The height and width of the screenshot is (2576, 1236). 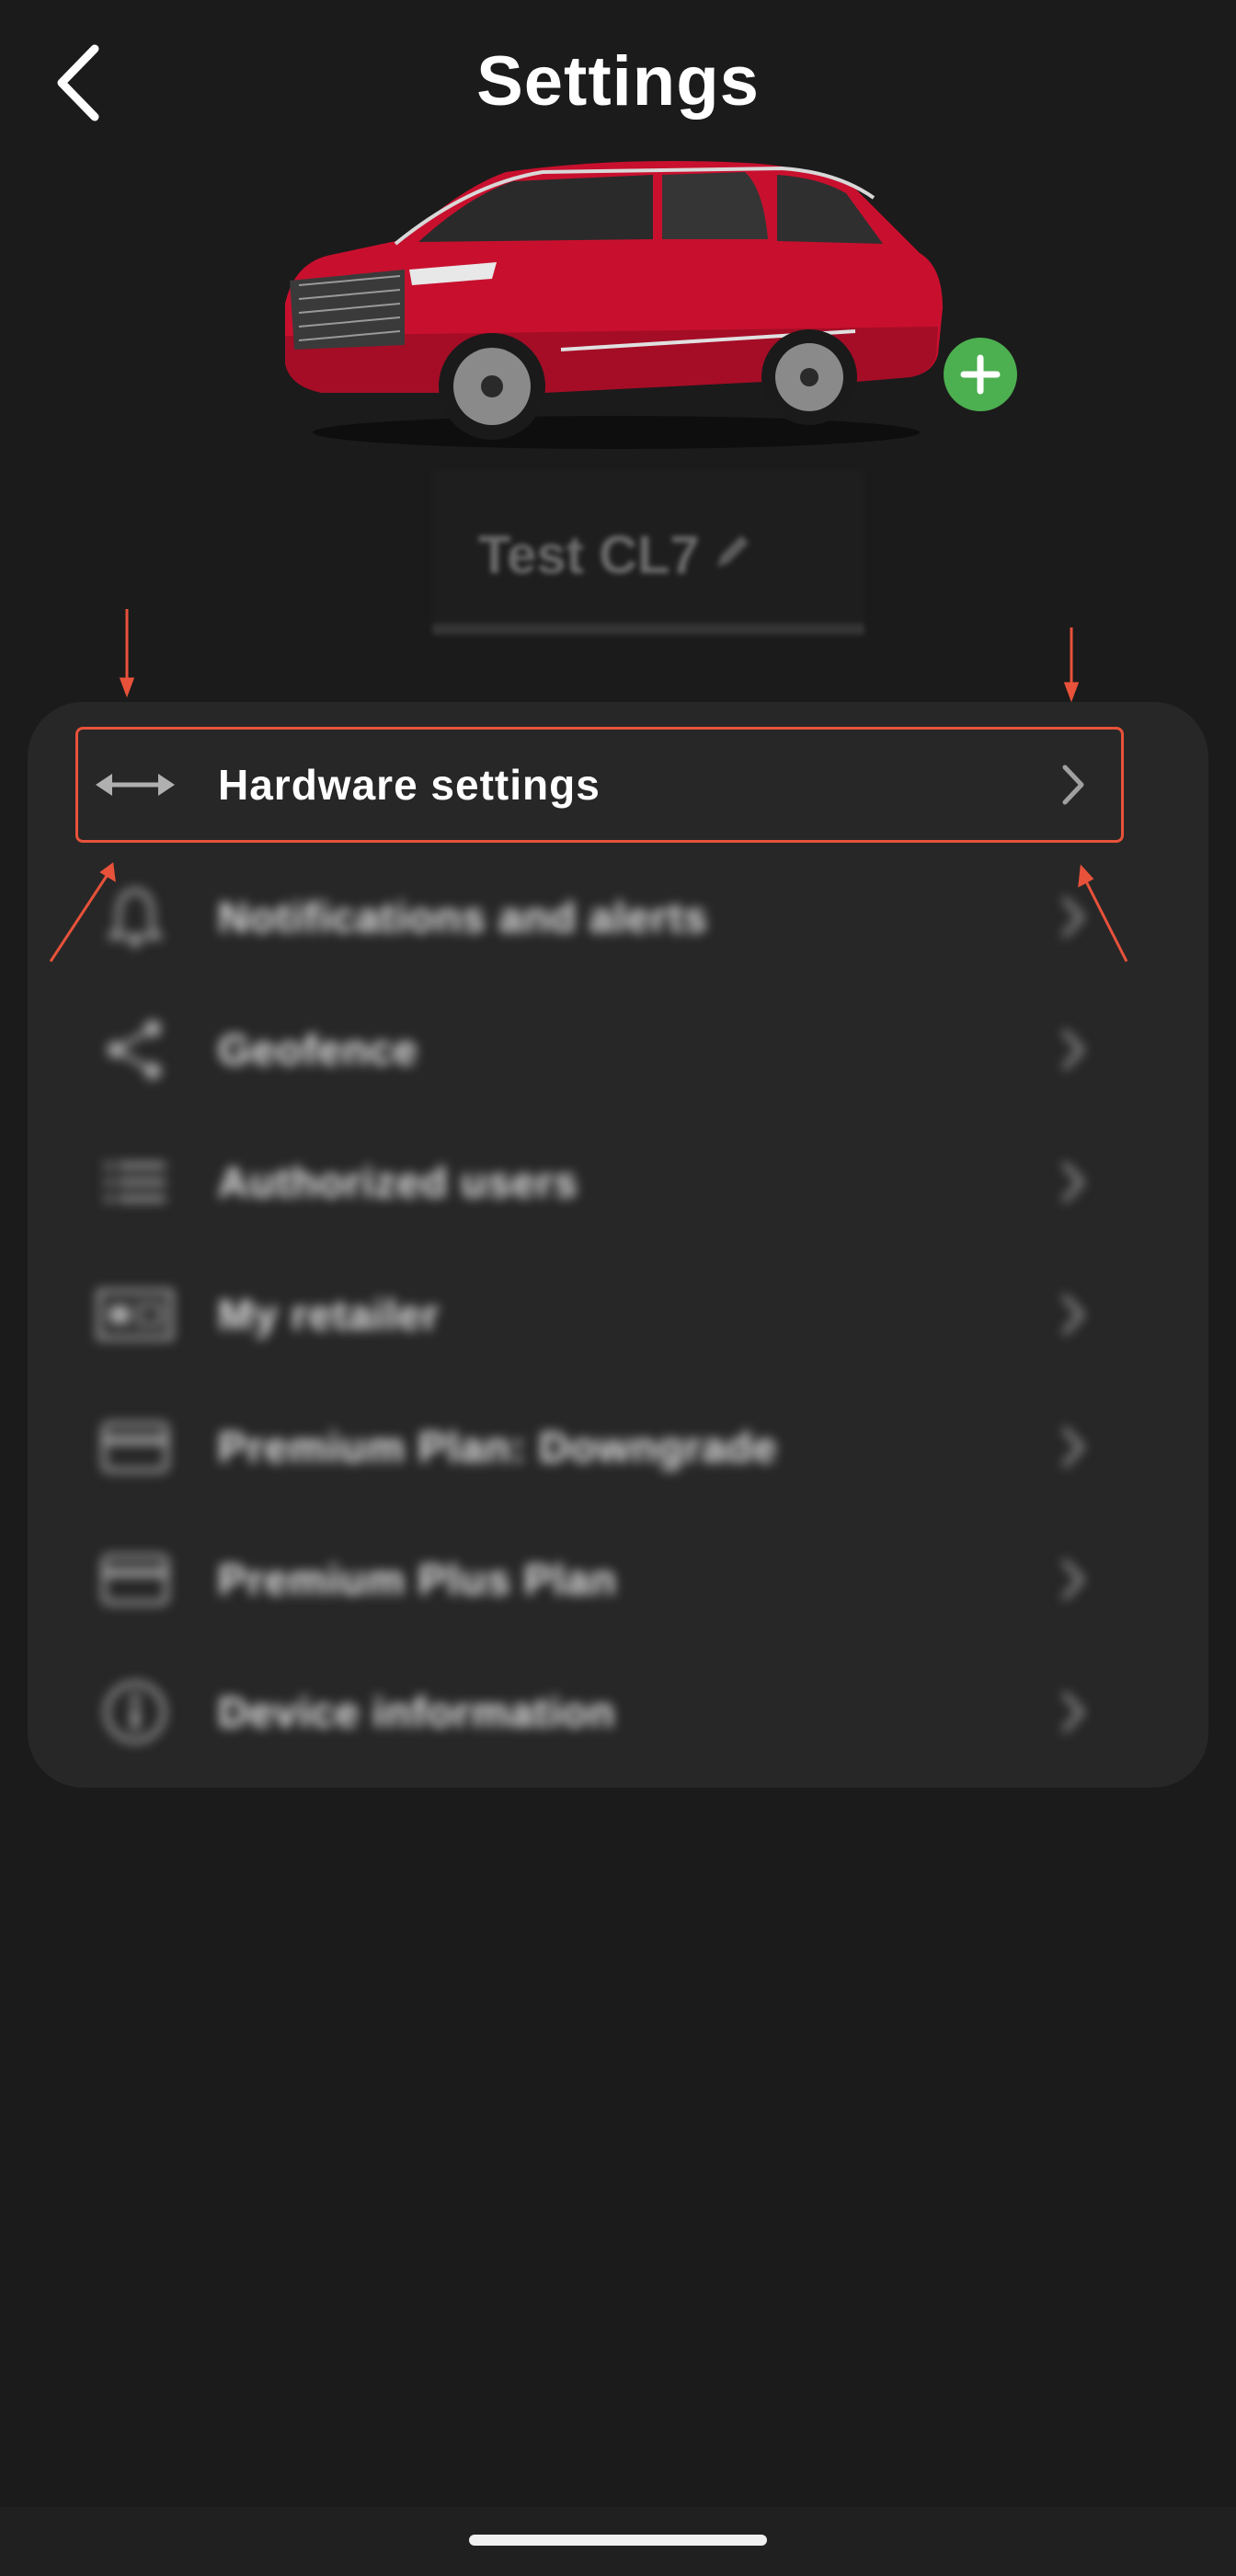 What do you see at coordinates (498, 1447) in the screenshot?
I see `menu-item-label: Premium Plan: Downgrade` at bounding box center [498, 1447].